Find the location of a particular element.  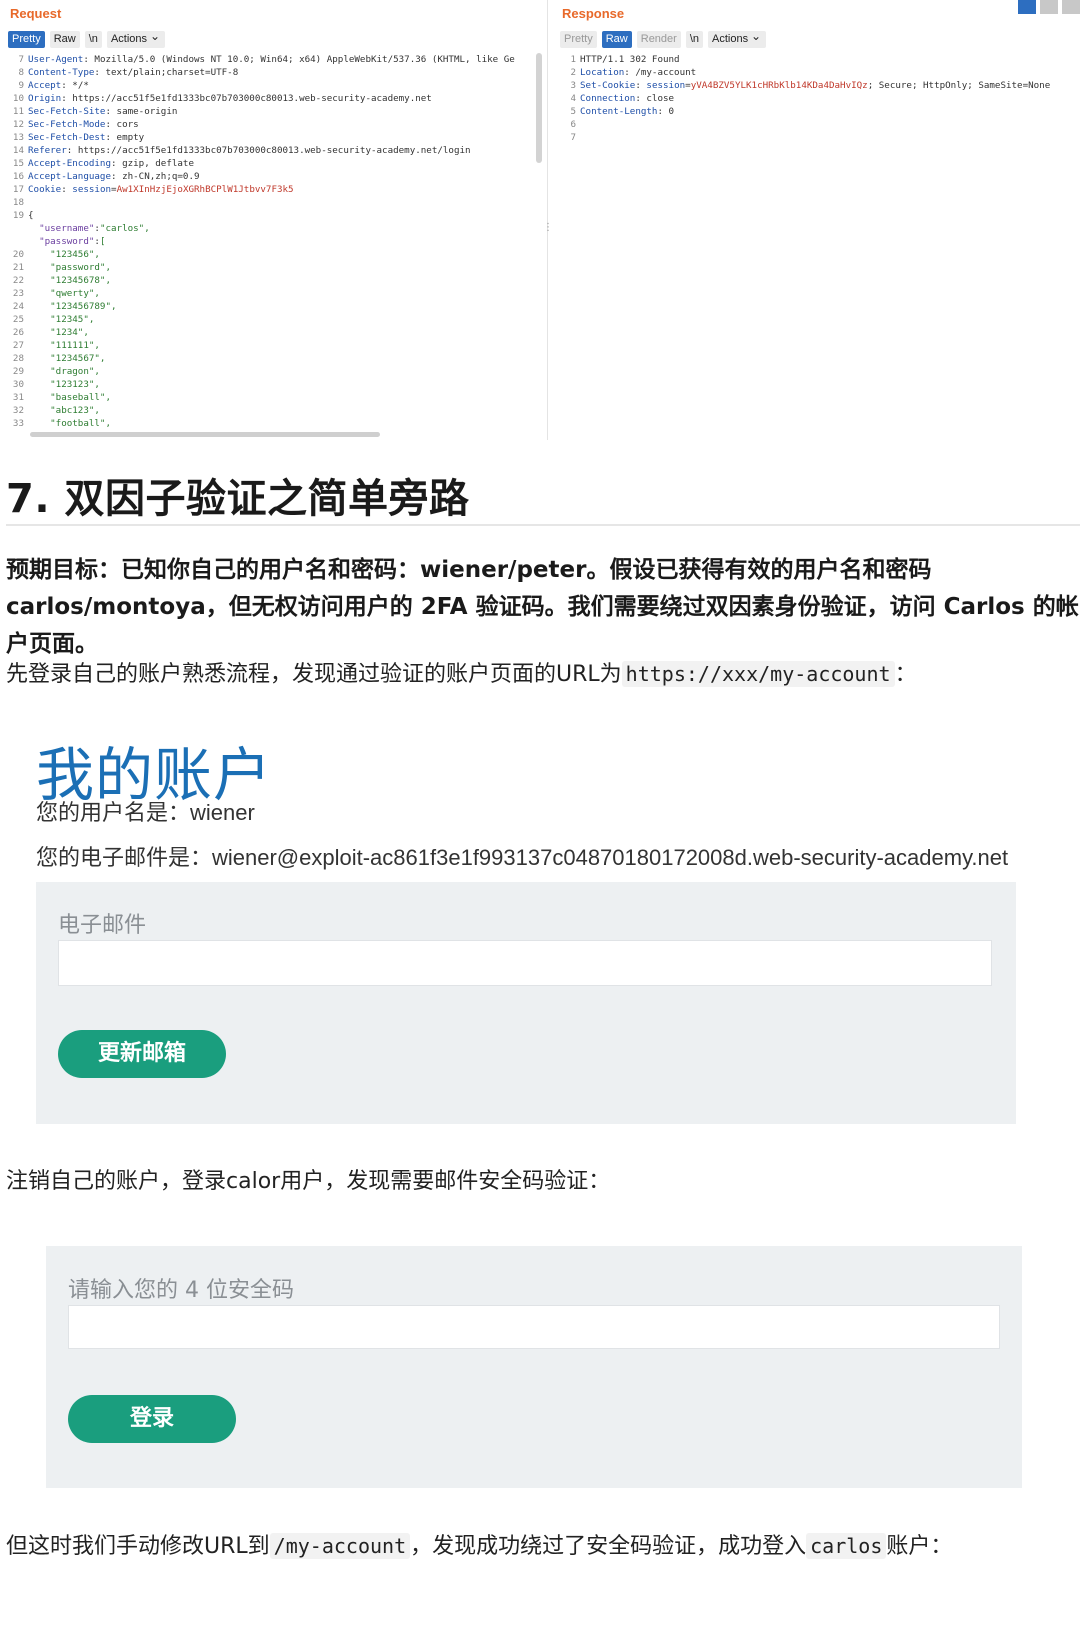

heading-divider is located at coordinates (543, 525).